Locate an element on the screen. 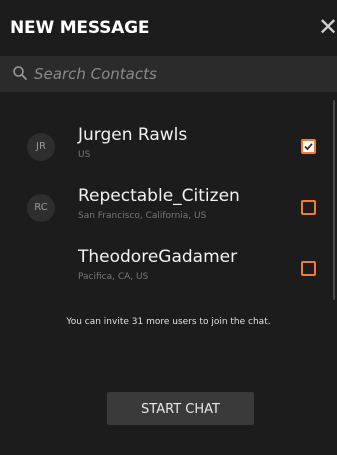  contact-location: San Francisco, California, US is located at coordinates (142, 216).